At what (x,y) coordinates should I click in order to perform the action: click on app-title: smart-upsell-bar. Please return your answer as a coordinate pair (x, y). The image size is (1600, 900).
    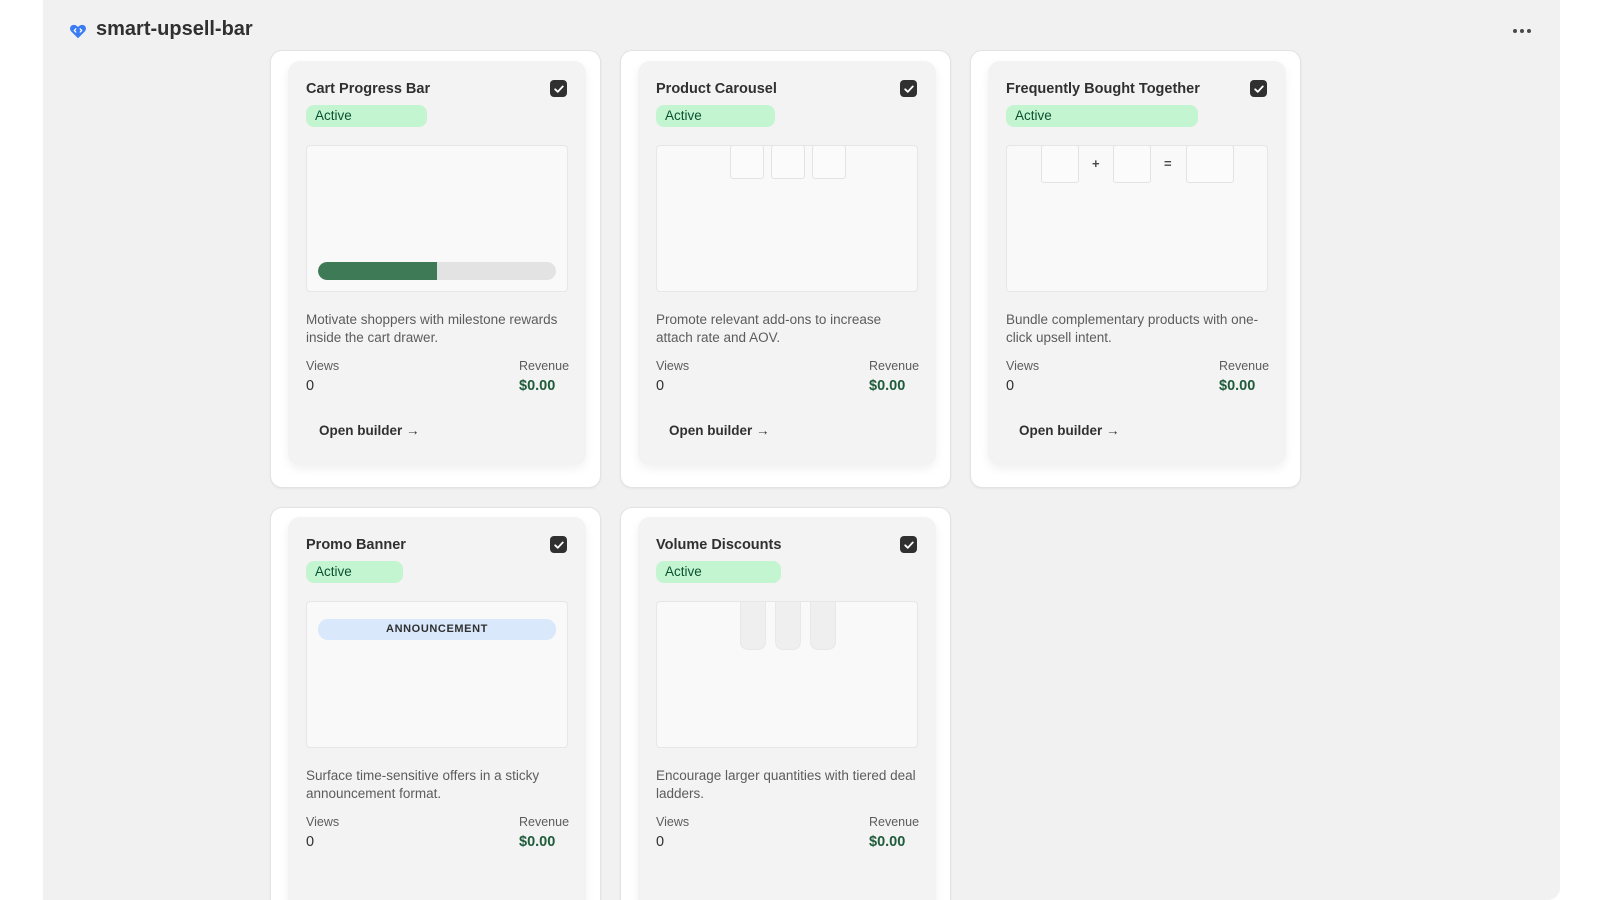
    Looking at the image, I should click on (174, 29).